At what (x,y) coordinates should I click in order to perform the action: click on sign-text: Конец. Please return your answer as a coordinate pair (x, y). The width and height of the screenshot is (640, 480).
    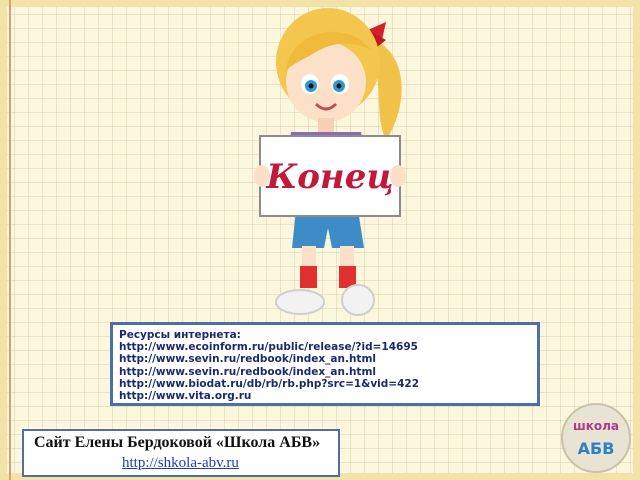
    Looking at the image, I should click on (329, 177).